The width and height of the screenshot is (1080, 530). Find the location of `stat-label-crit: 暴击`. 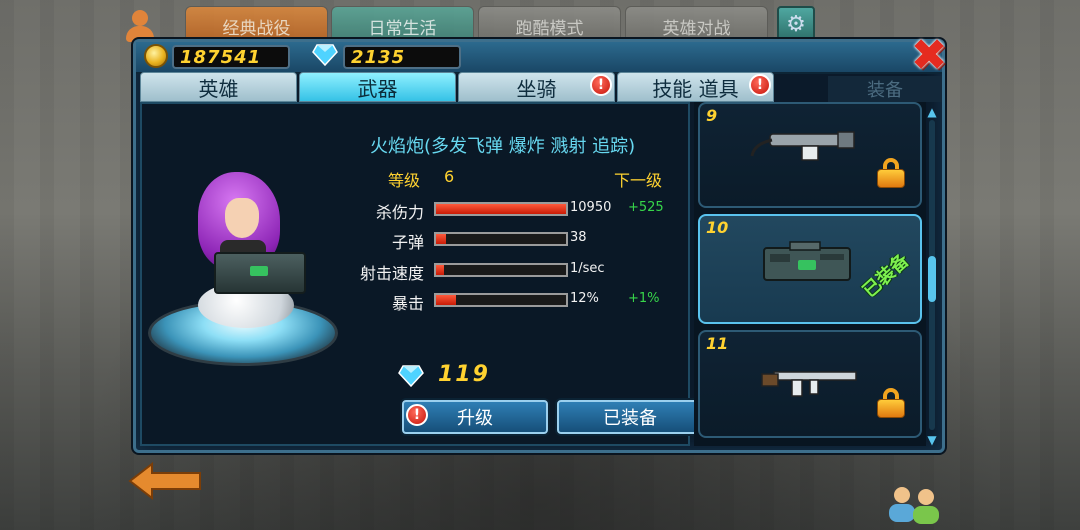

stat-label-crit: 暴击 is located at coordinates (407, 303).